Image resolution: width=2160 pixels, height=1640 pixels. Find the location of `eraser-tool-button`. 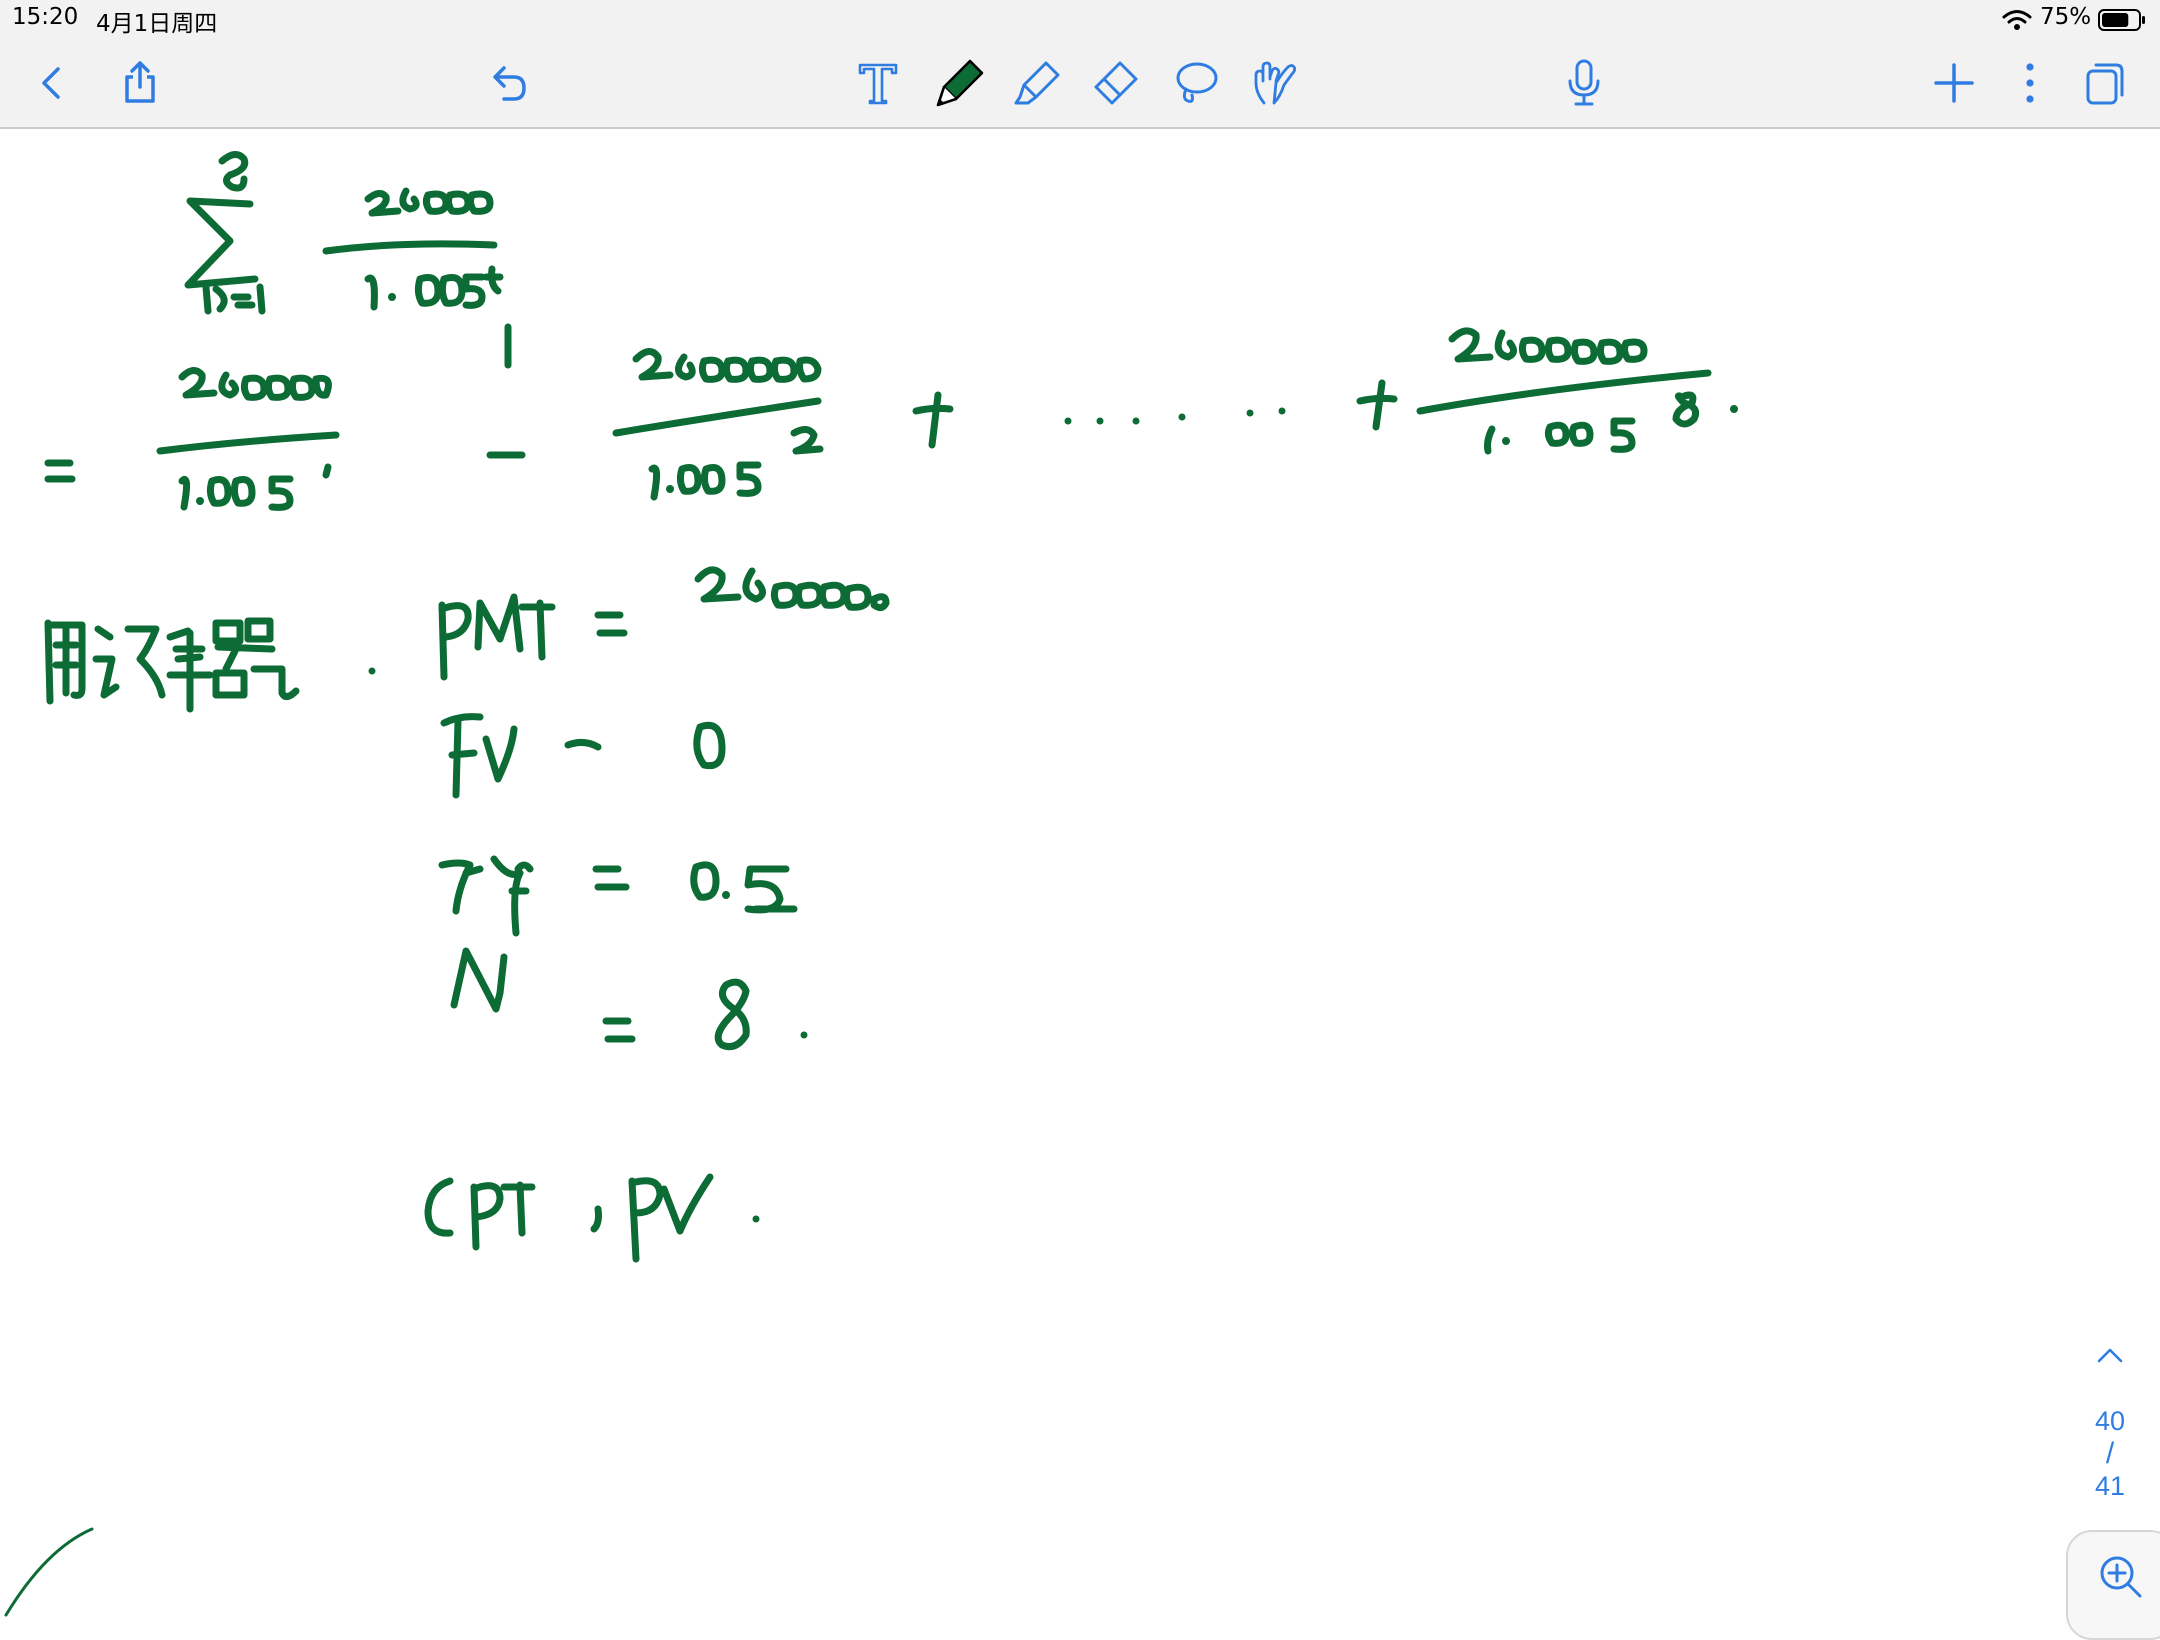

eraser-tool-button is located at coordinates (1116, 83).